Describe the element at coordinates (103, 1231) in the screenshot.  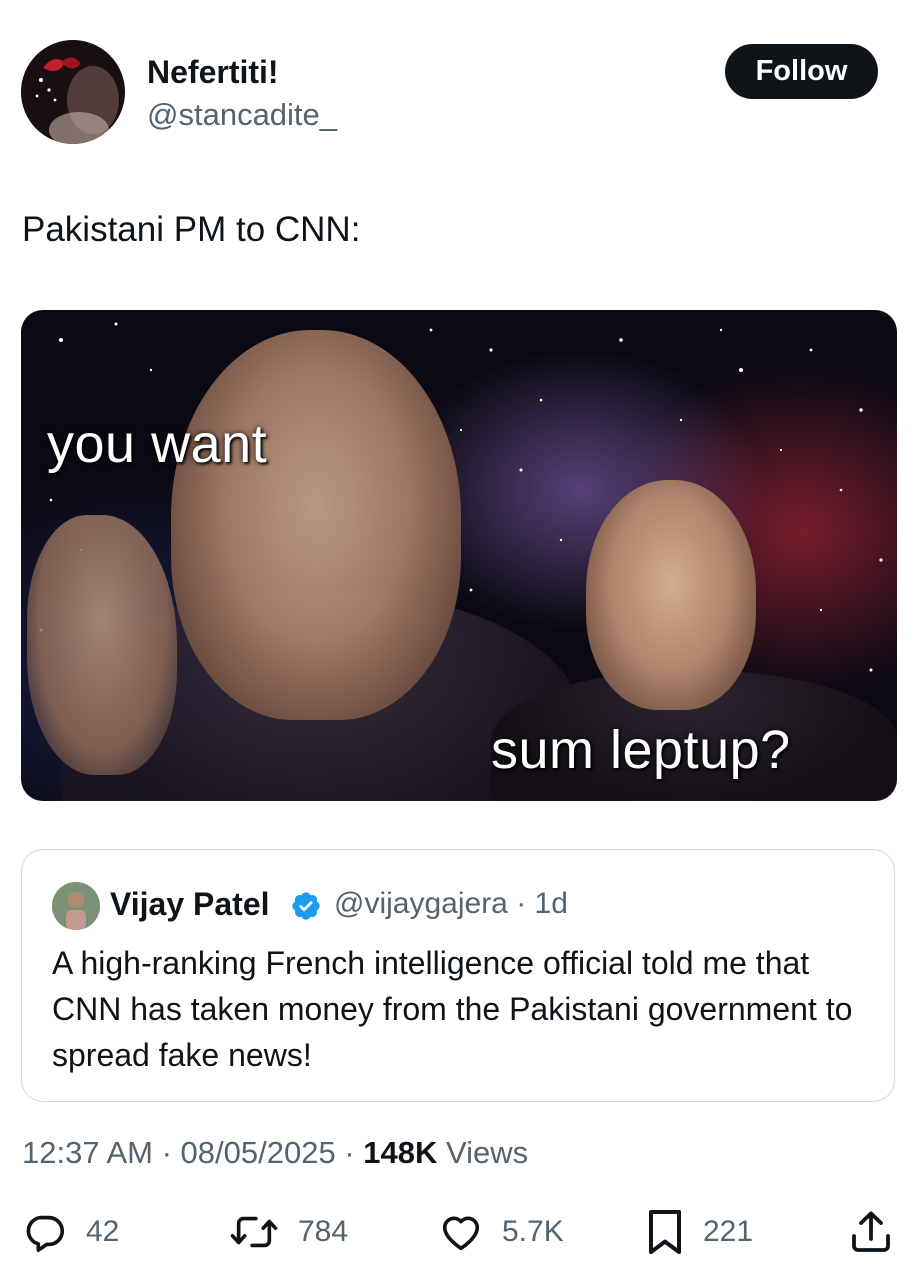
I see `reply-count: 42` at that location.